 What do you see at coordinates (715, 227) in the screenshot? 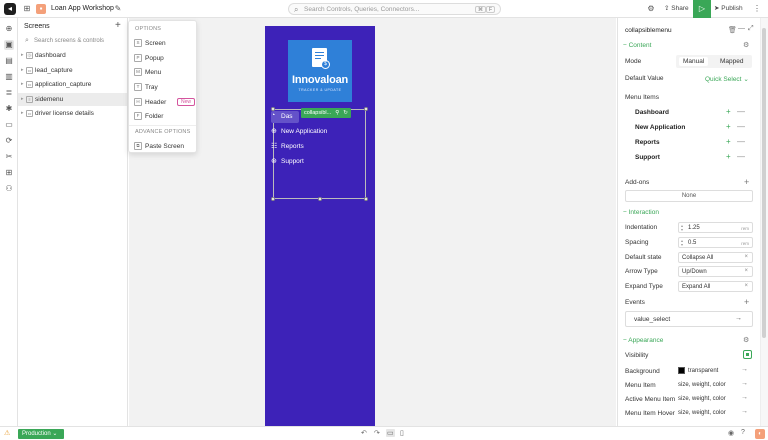
I see `indentation-input: ▴ ▾ 1.25 rem` at bounding box center [715, 227].